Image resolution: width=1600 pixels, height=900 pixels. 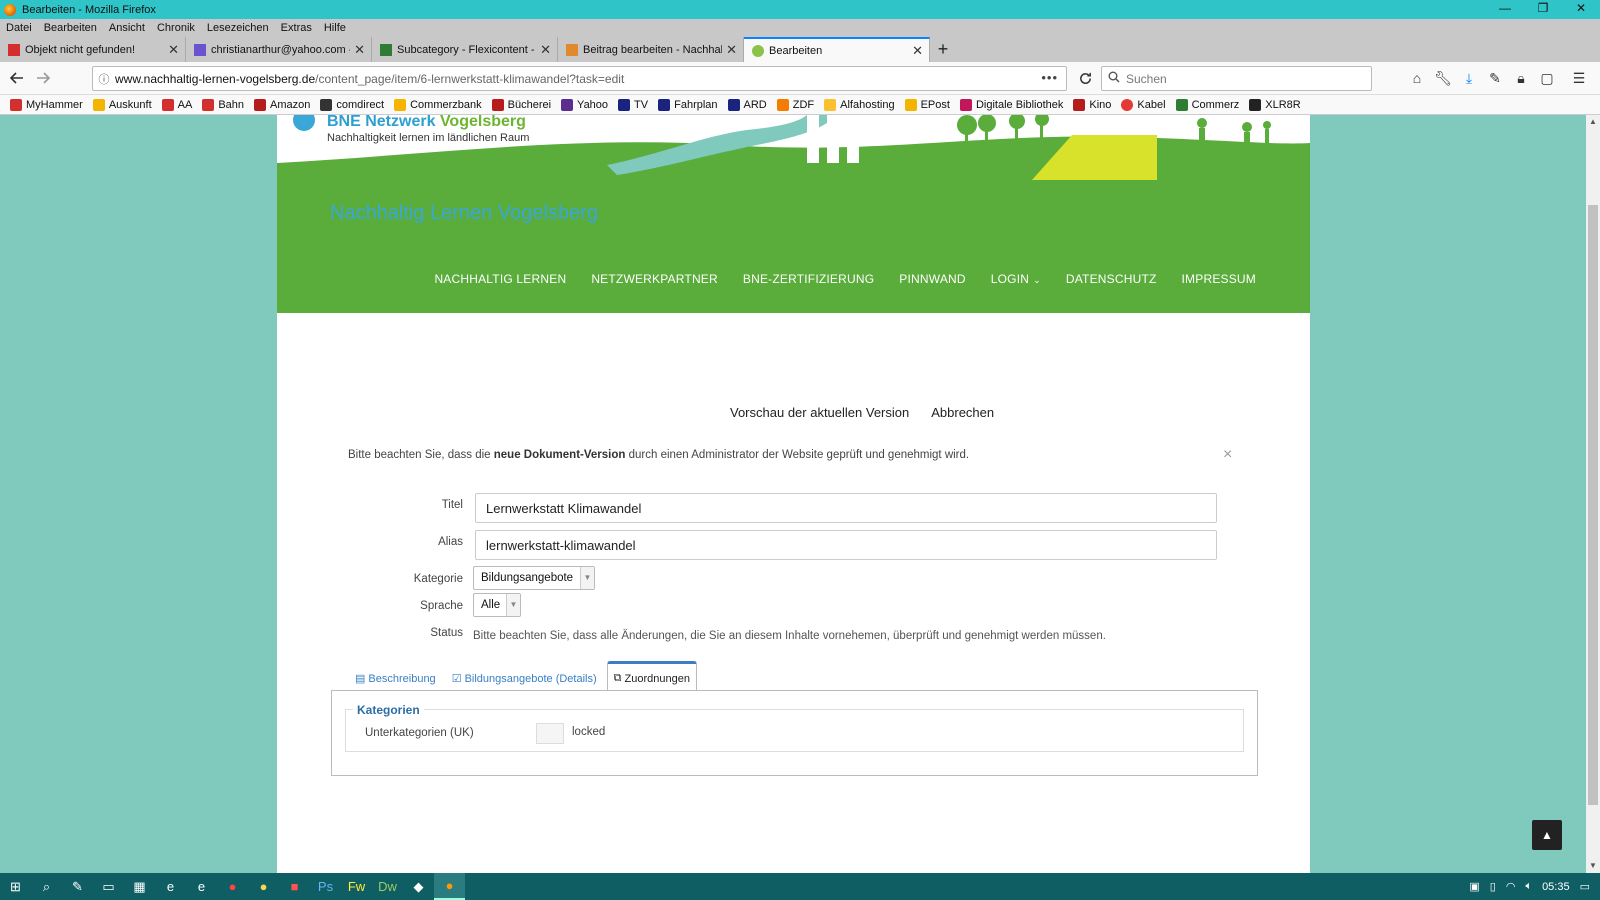 What do you see at coordinates (1011, 104) in the screenshot?
I see `bookmark-item: Digitale Bibliothek` at bounding box center [1011, 104].